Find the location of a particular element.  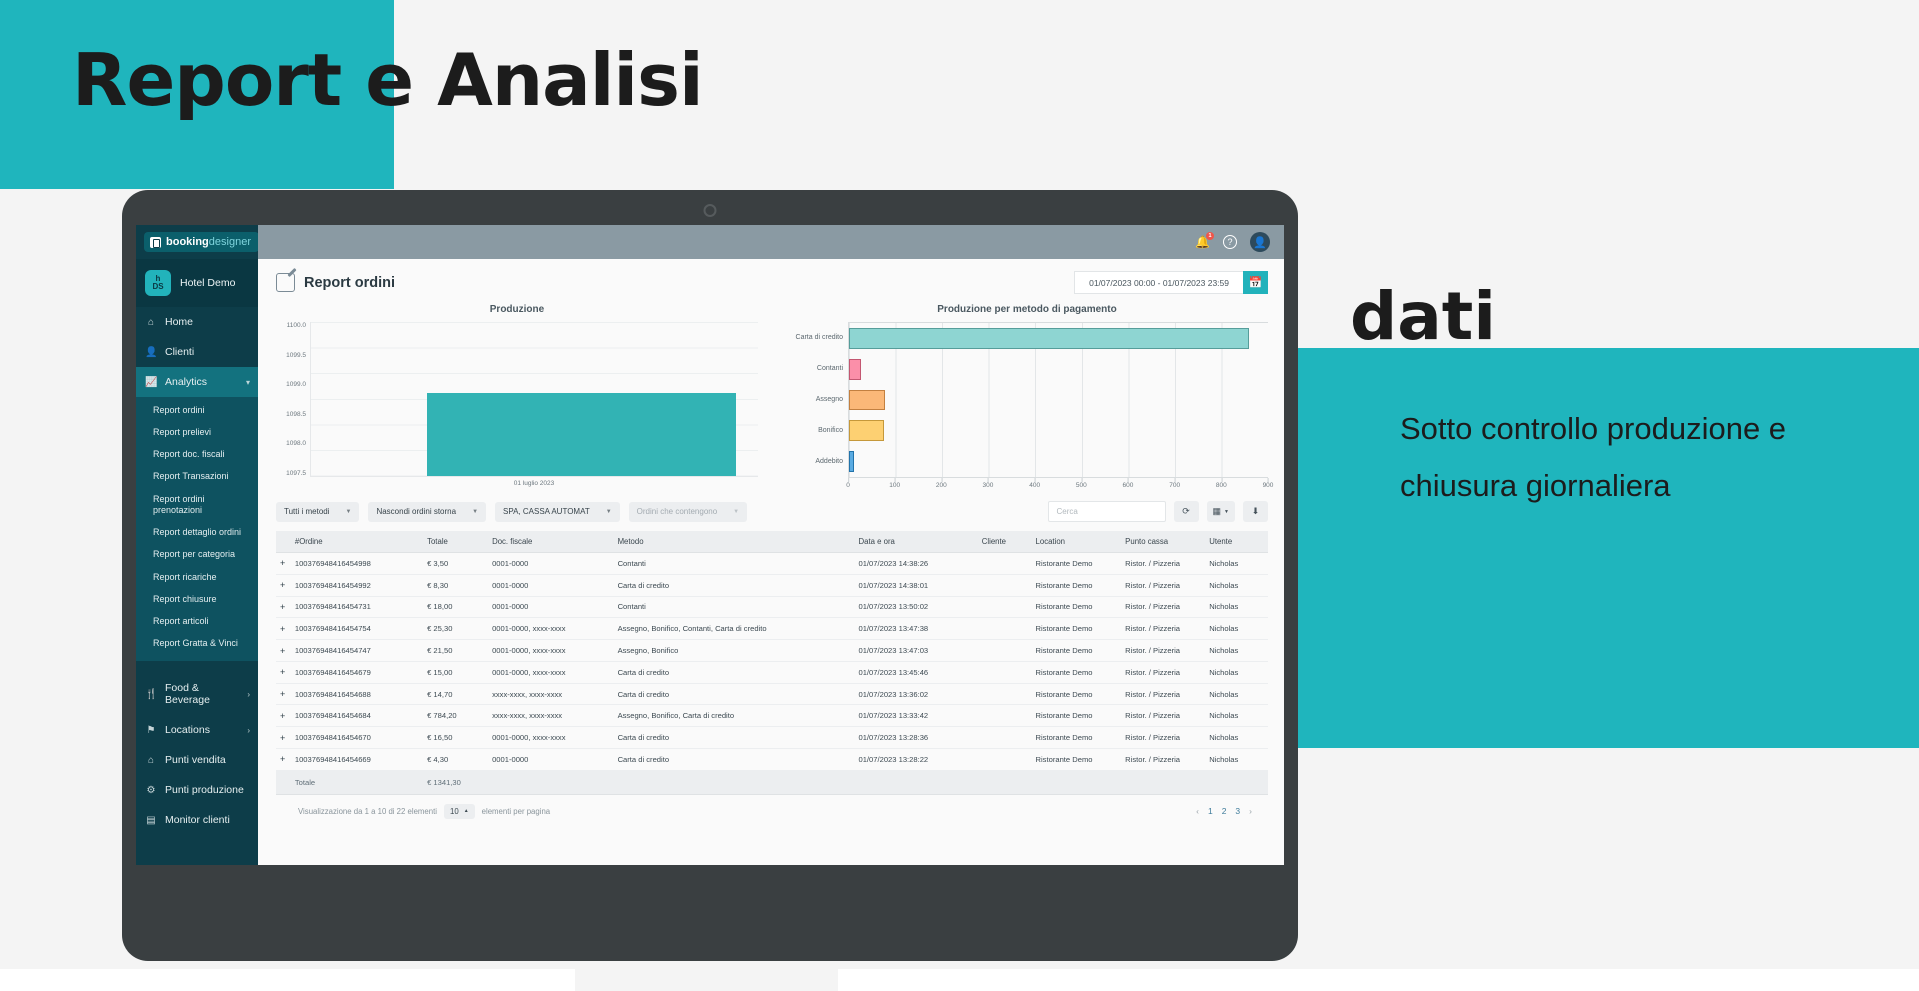

cell-data: 01/07/2023 13:45:46 is located at coordinates (916, 672).